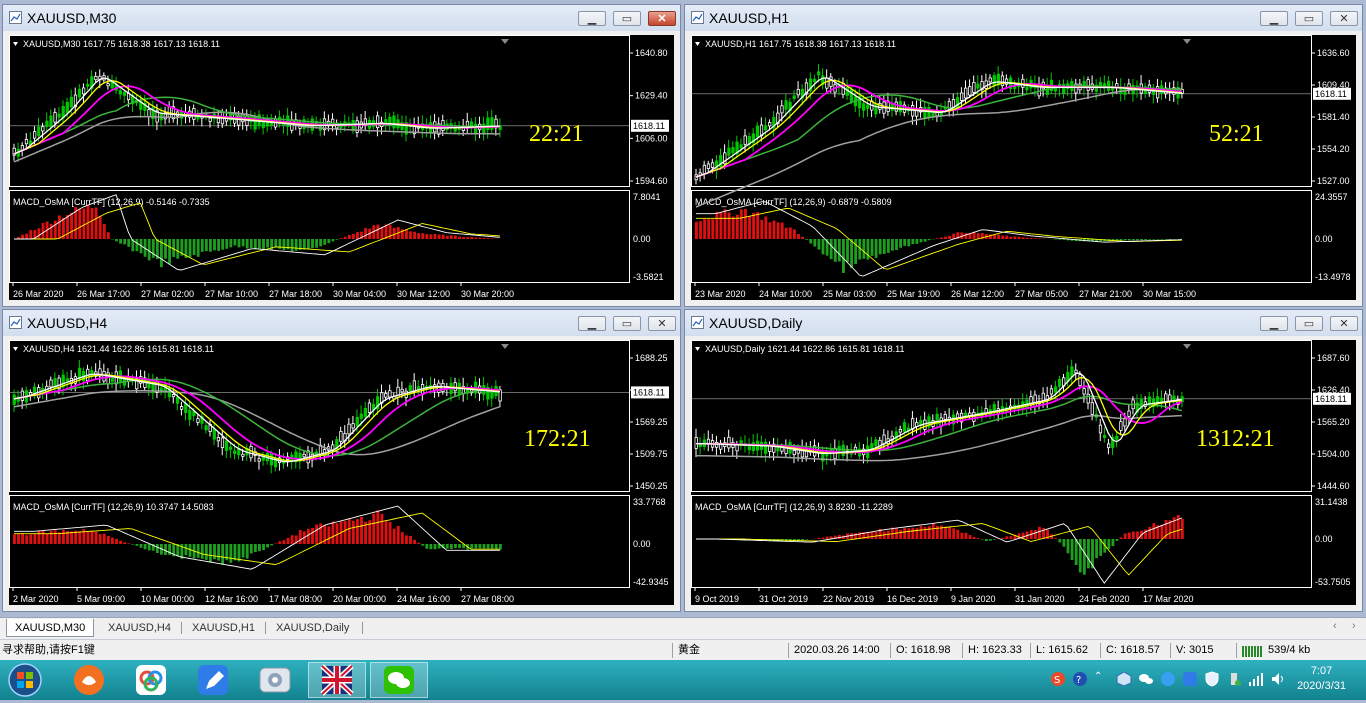 This screenshot has height=703, width=1366. What do you see at coordinates (1146, 679) in the screenshot?
I see `wechat-tray-icon` at bounding box center [1146, 679].